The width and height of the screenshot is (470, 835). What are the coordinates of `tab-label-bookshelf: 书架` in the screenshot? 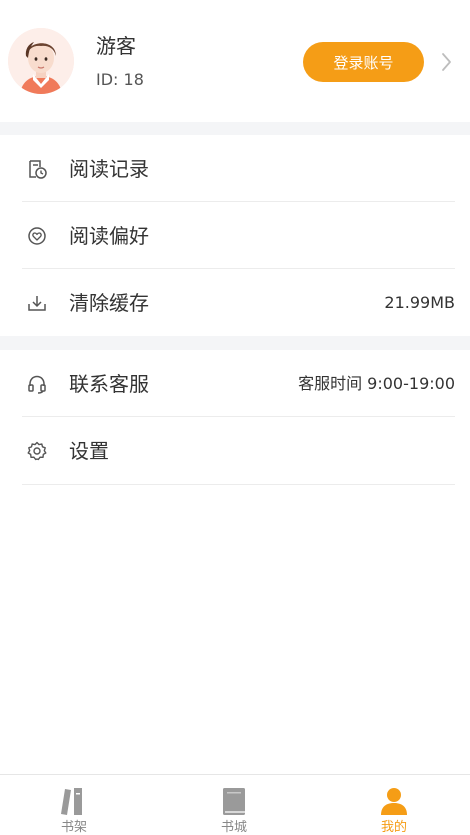 It's located at (73, 827).